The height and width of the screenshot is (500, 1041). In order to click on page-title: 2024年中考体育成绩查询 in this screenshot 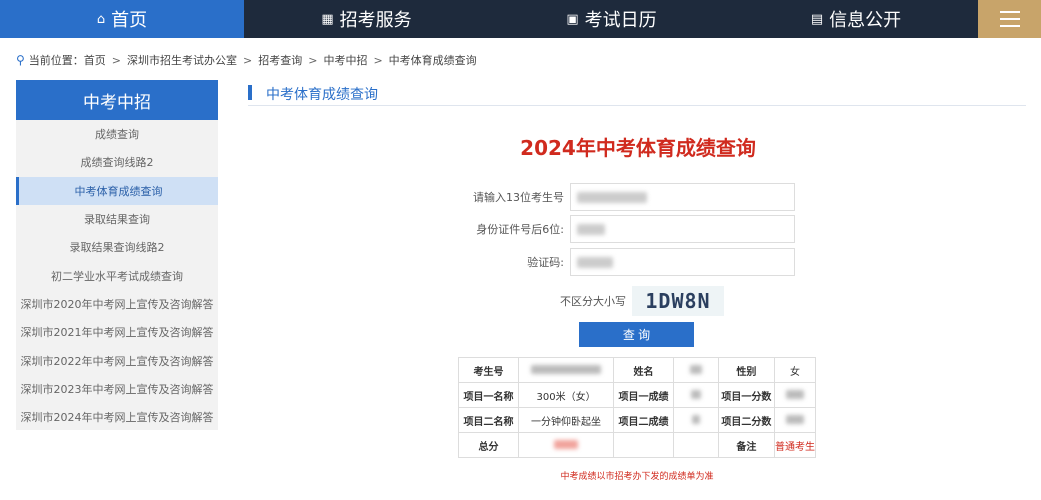, I will do `click(638, 148)`.